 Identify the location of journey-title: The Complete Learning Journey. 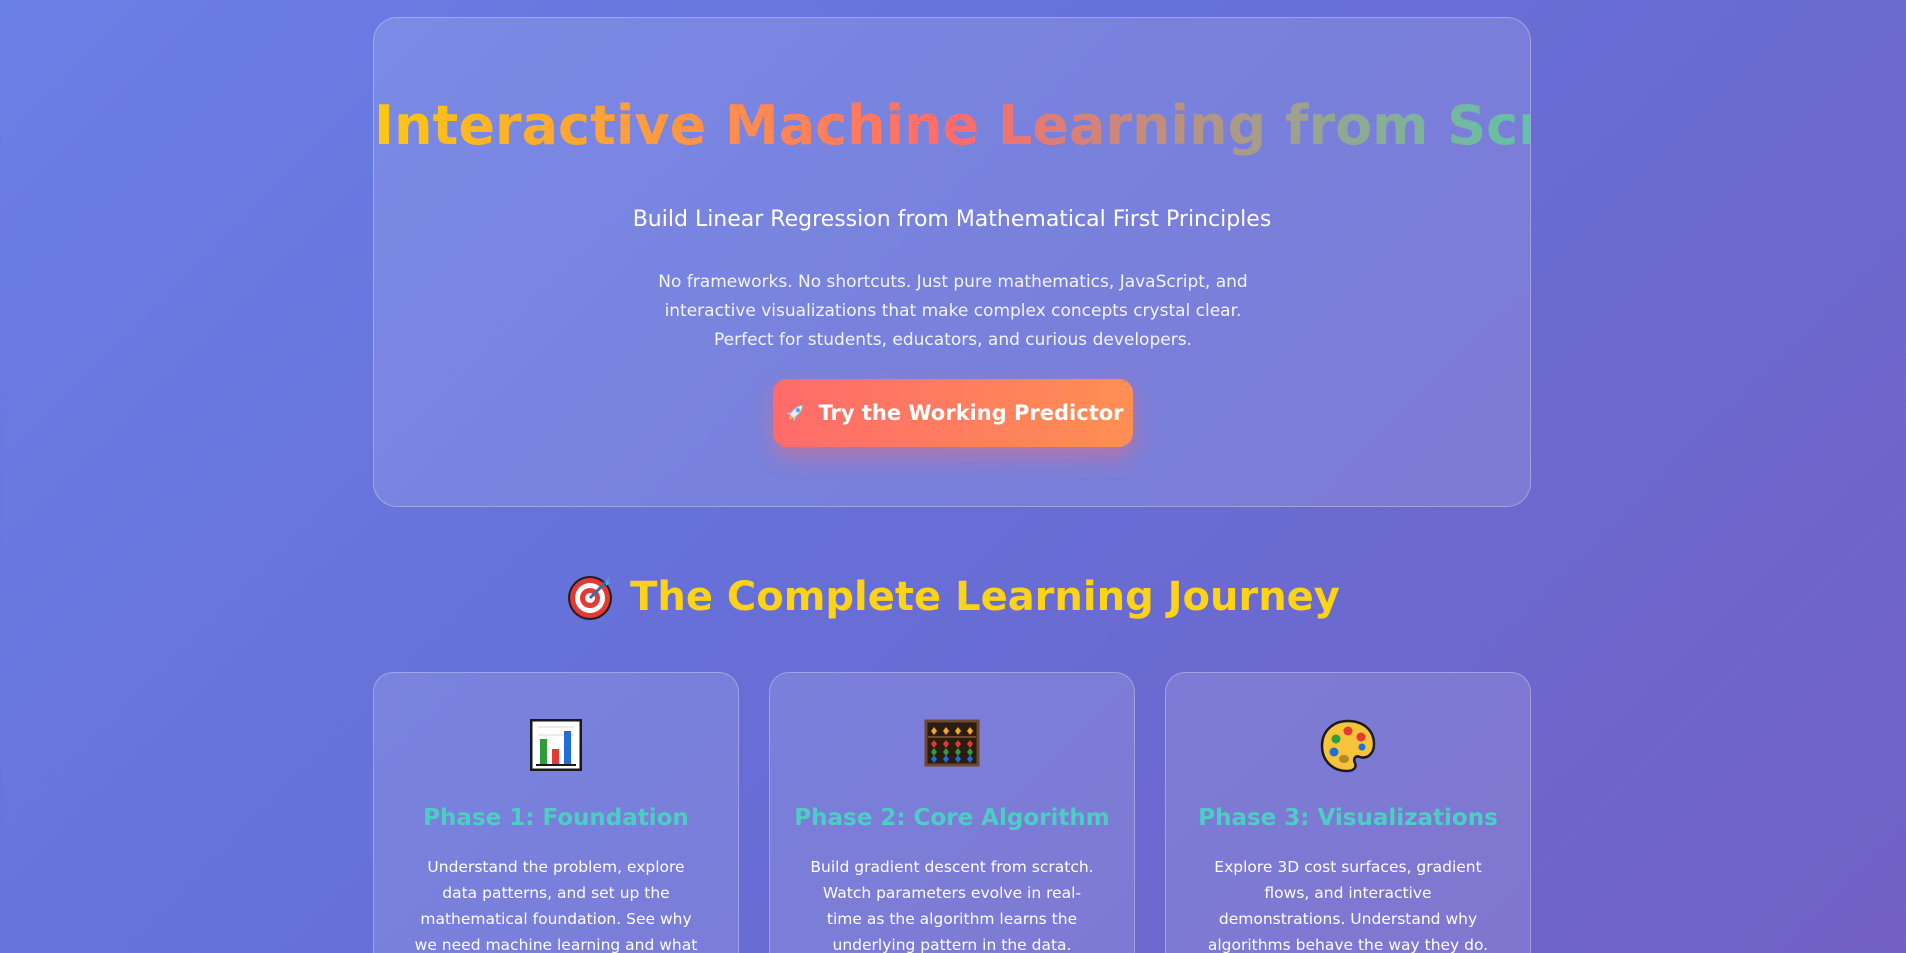
(985, 597).